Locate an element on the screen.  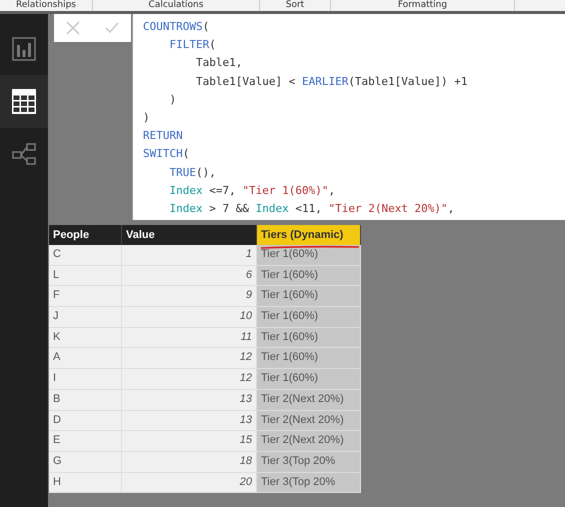
checkmark-icon is located at coordinates (111, 28).